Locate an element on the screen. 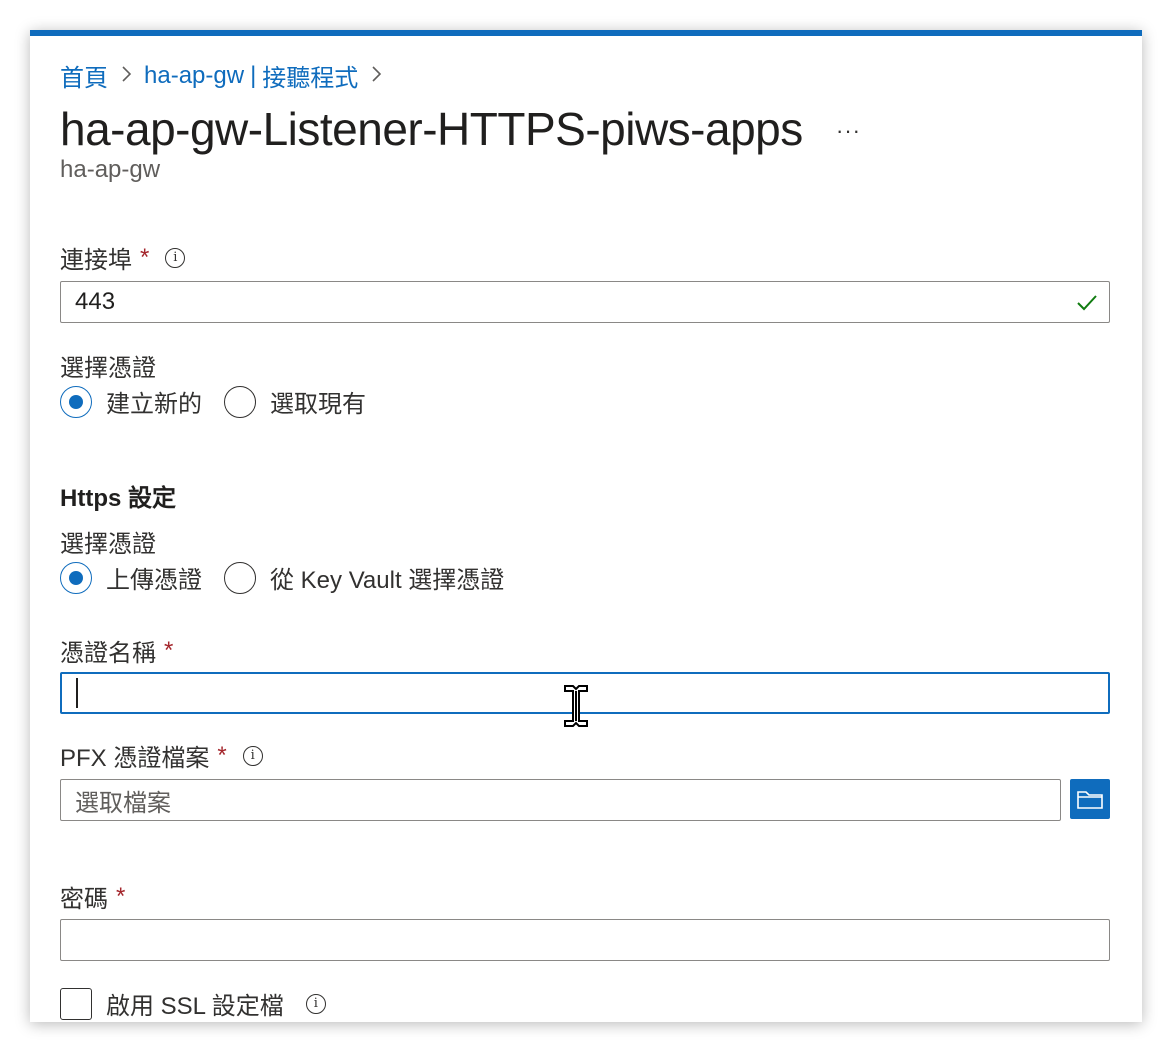 This screenshot has width=1172, height=1046. radio-upload-certificate is located at coordinates (76, 577).